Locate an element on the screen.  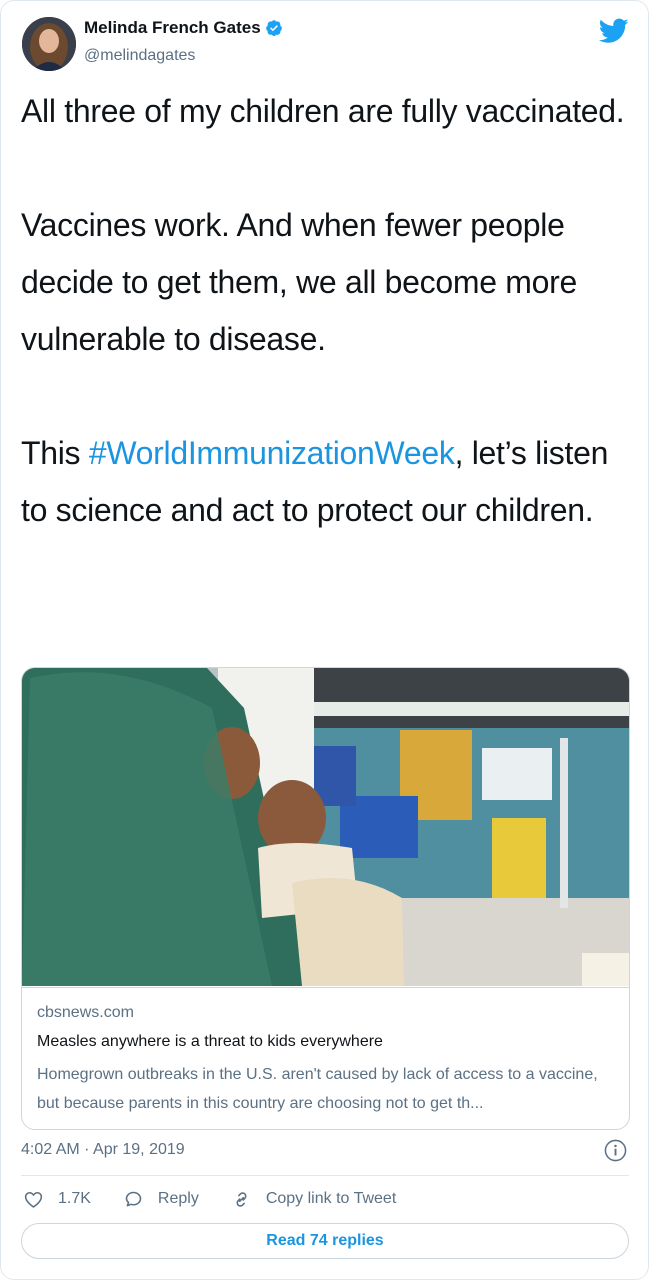
heart-icon is located at coordinates (33, 1199).